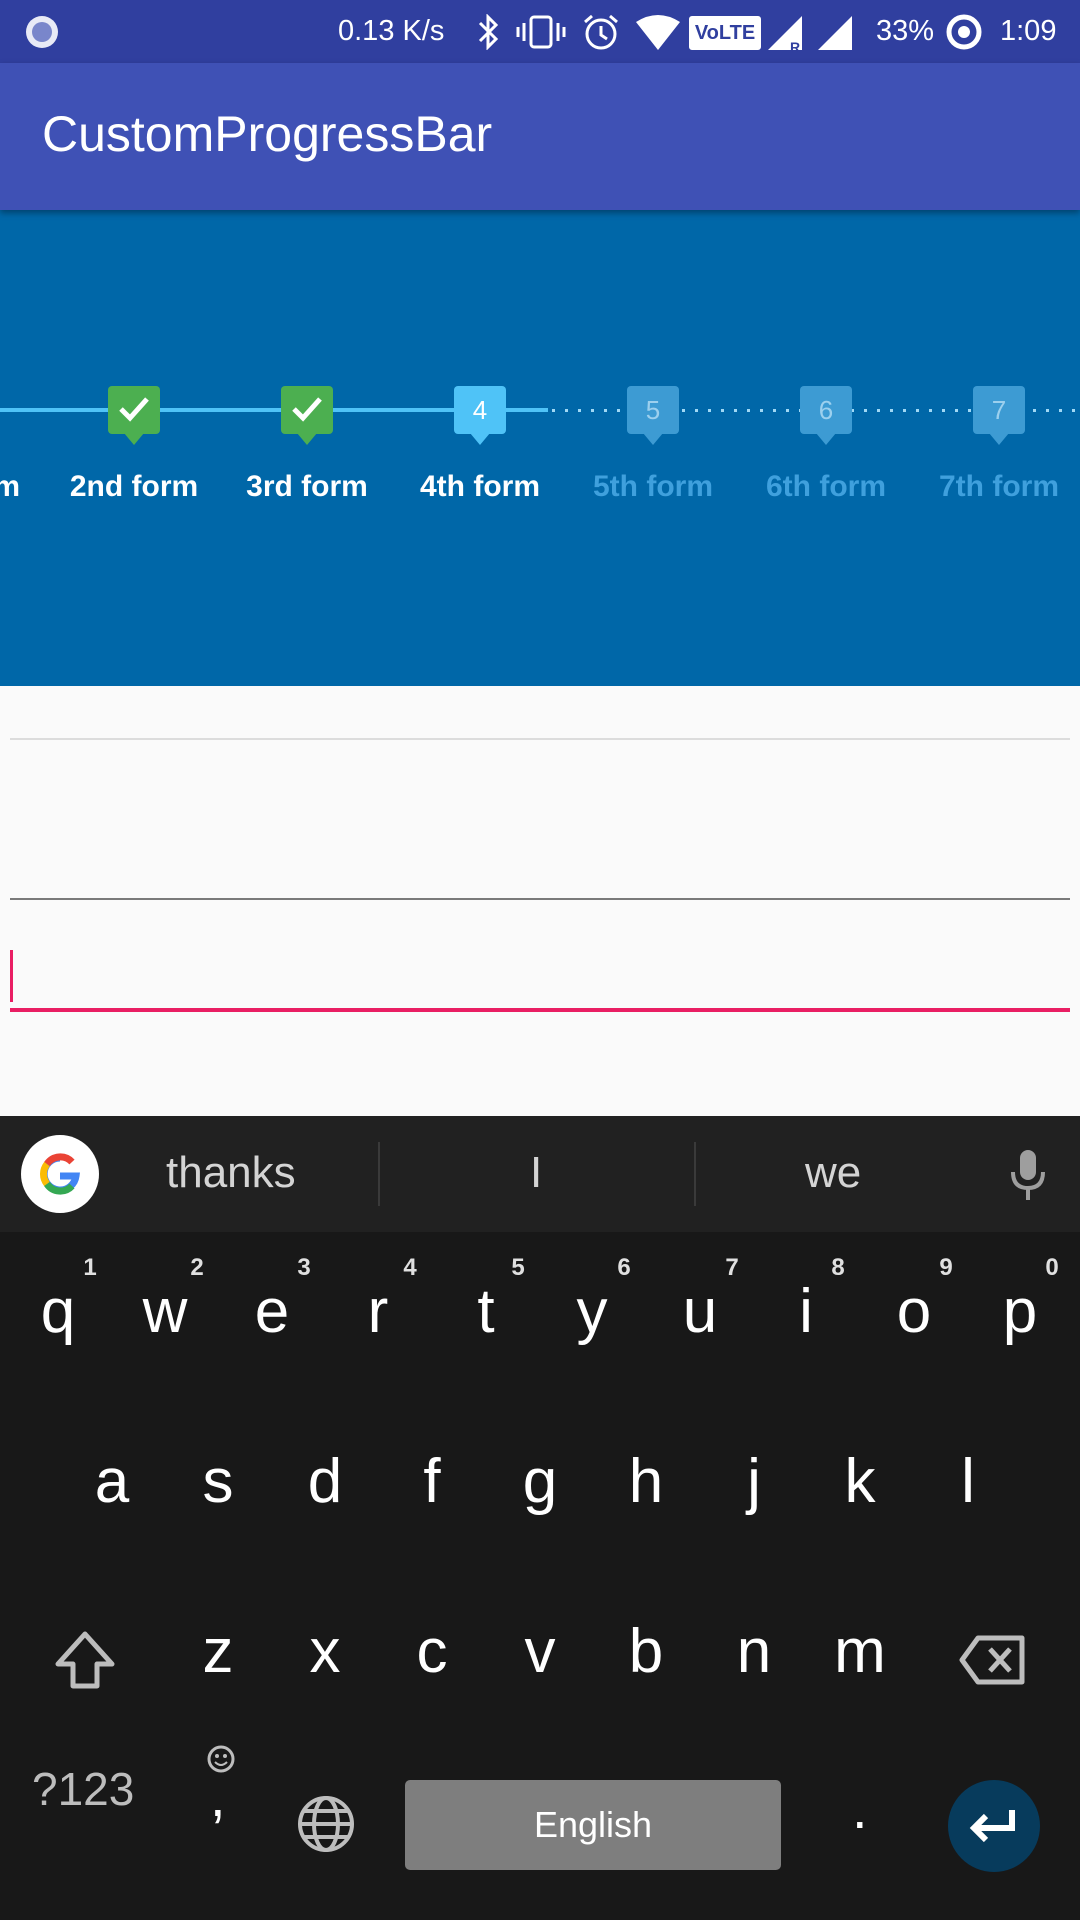  Describe the element at coordinates (540, 1481) in the screenshot. I see `key-g: g` at that location.